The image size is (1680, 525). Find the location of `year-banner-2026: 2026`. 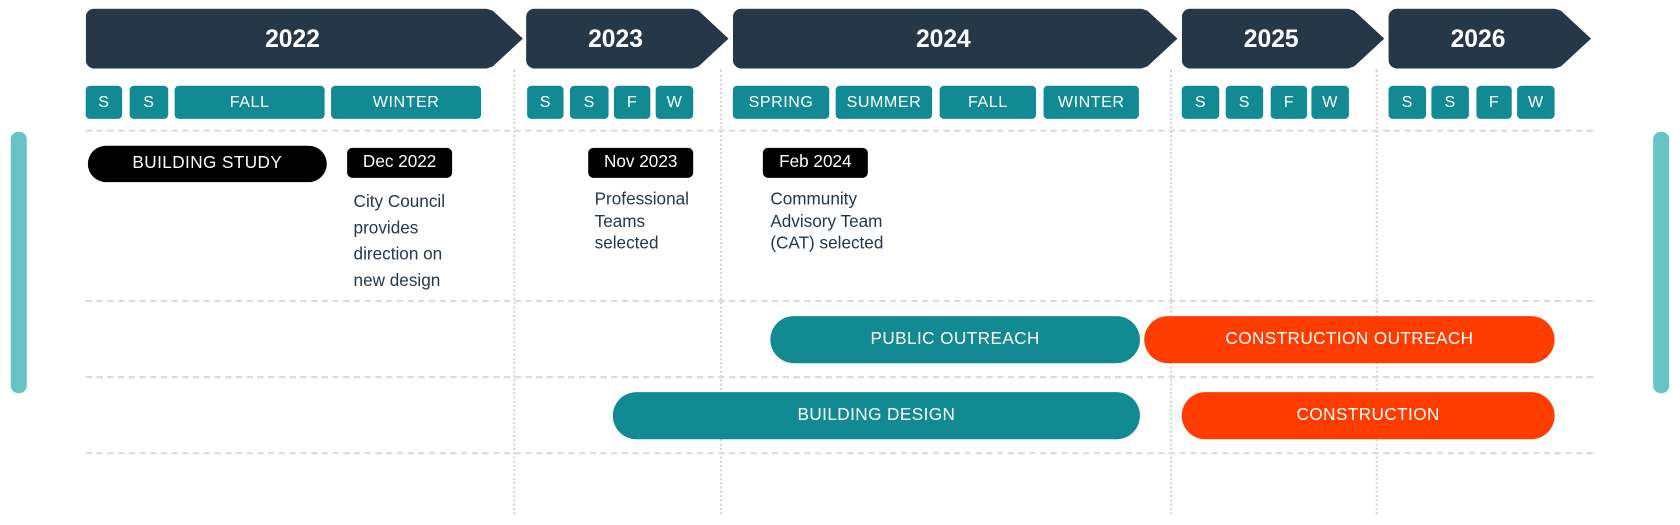

year-banner-2026: 2026 is located at coordinates (1490, 39).